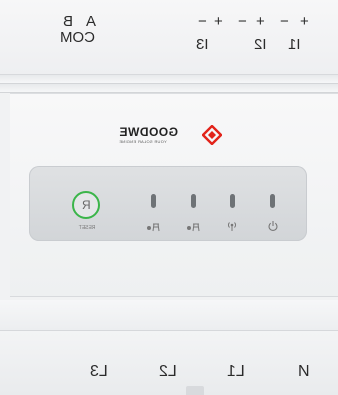 The width and height of the screenshot is (338, 395). What do you see at coordinates (294, 44) in the screenshot?
I see `terminal-label-i1: I1` at bounding box center [294, 44].